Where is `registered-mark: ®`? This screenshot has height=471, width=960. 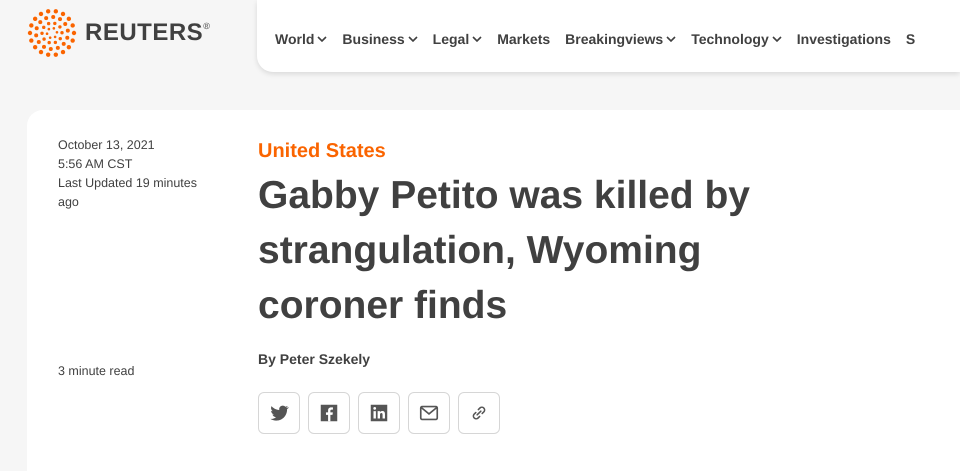 registered-mark: ® is located at coordinates (206, 26).